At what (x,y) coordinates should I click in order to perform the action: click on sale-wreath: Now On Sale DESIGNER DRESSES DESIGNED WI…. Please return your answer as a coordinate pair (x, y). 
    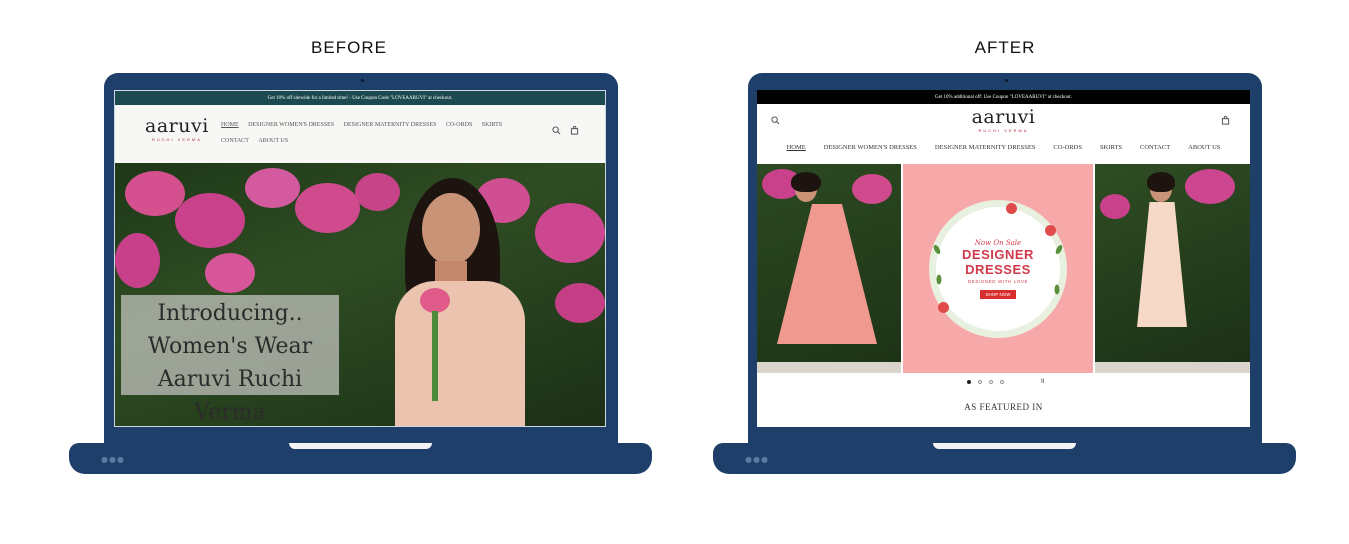
    Looking at the image, I should click on (998, 268).